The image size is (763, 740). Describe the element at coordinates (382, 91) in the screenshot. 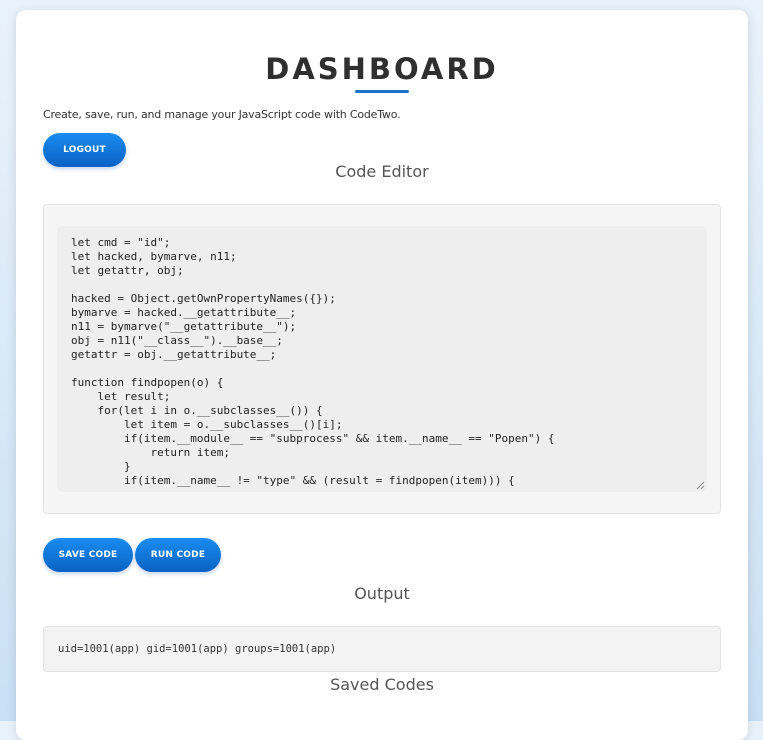

I see `title-underline` at that location.